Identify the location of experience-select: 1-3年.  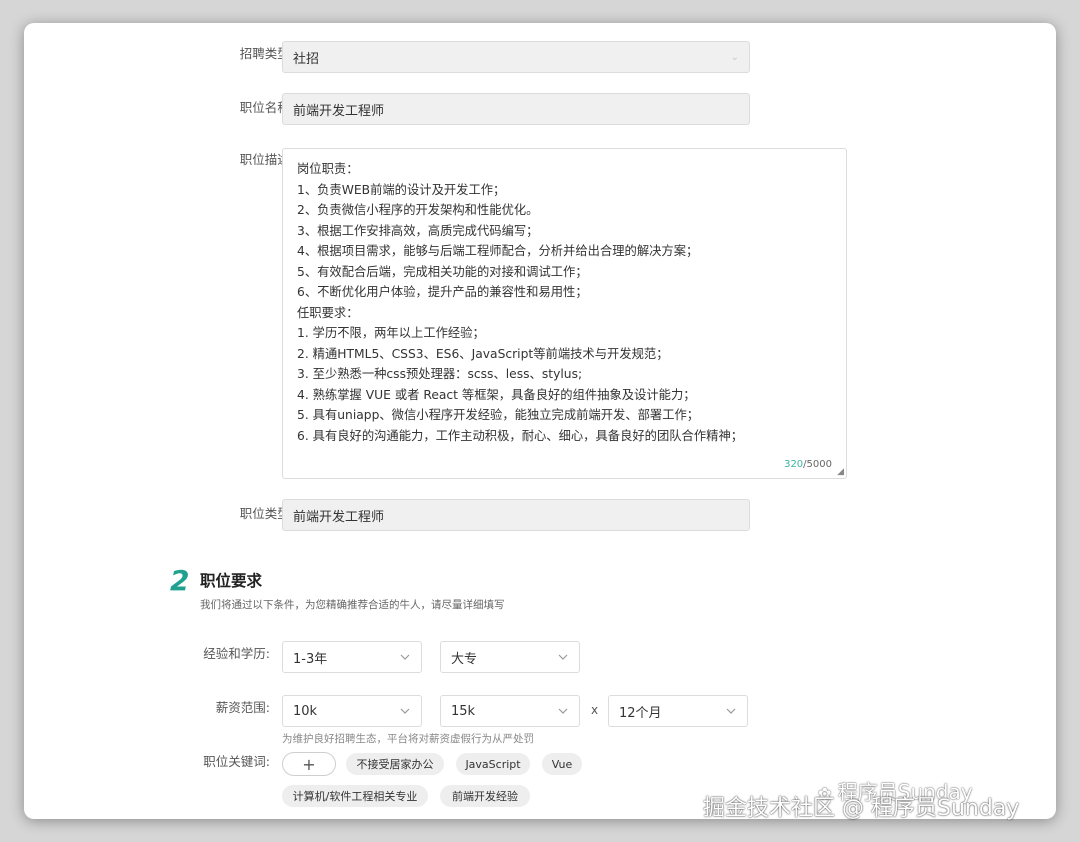
(352, 657).